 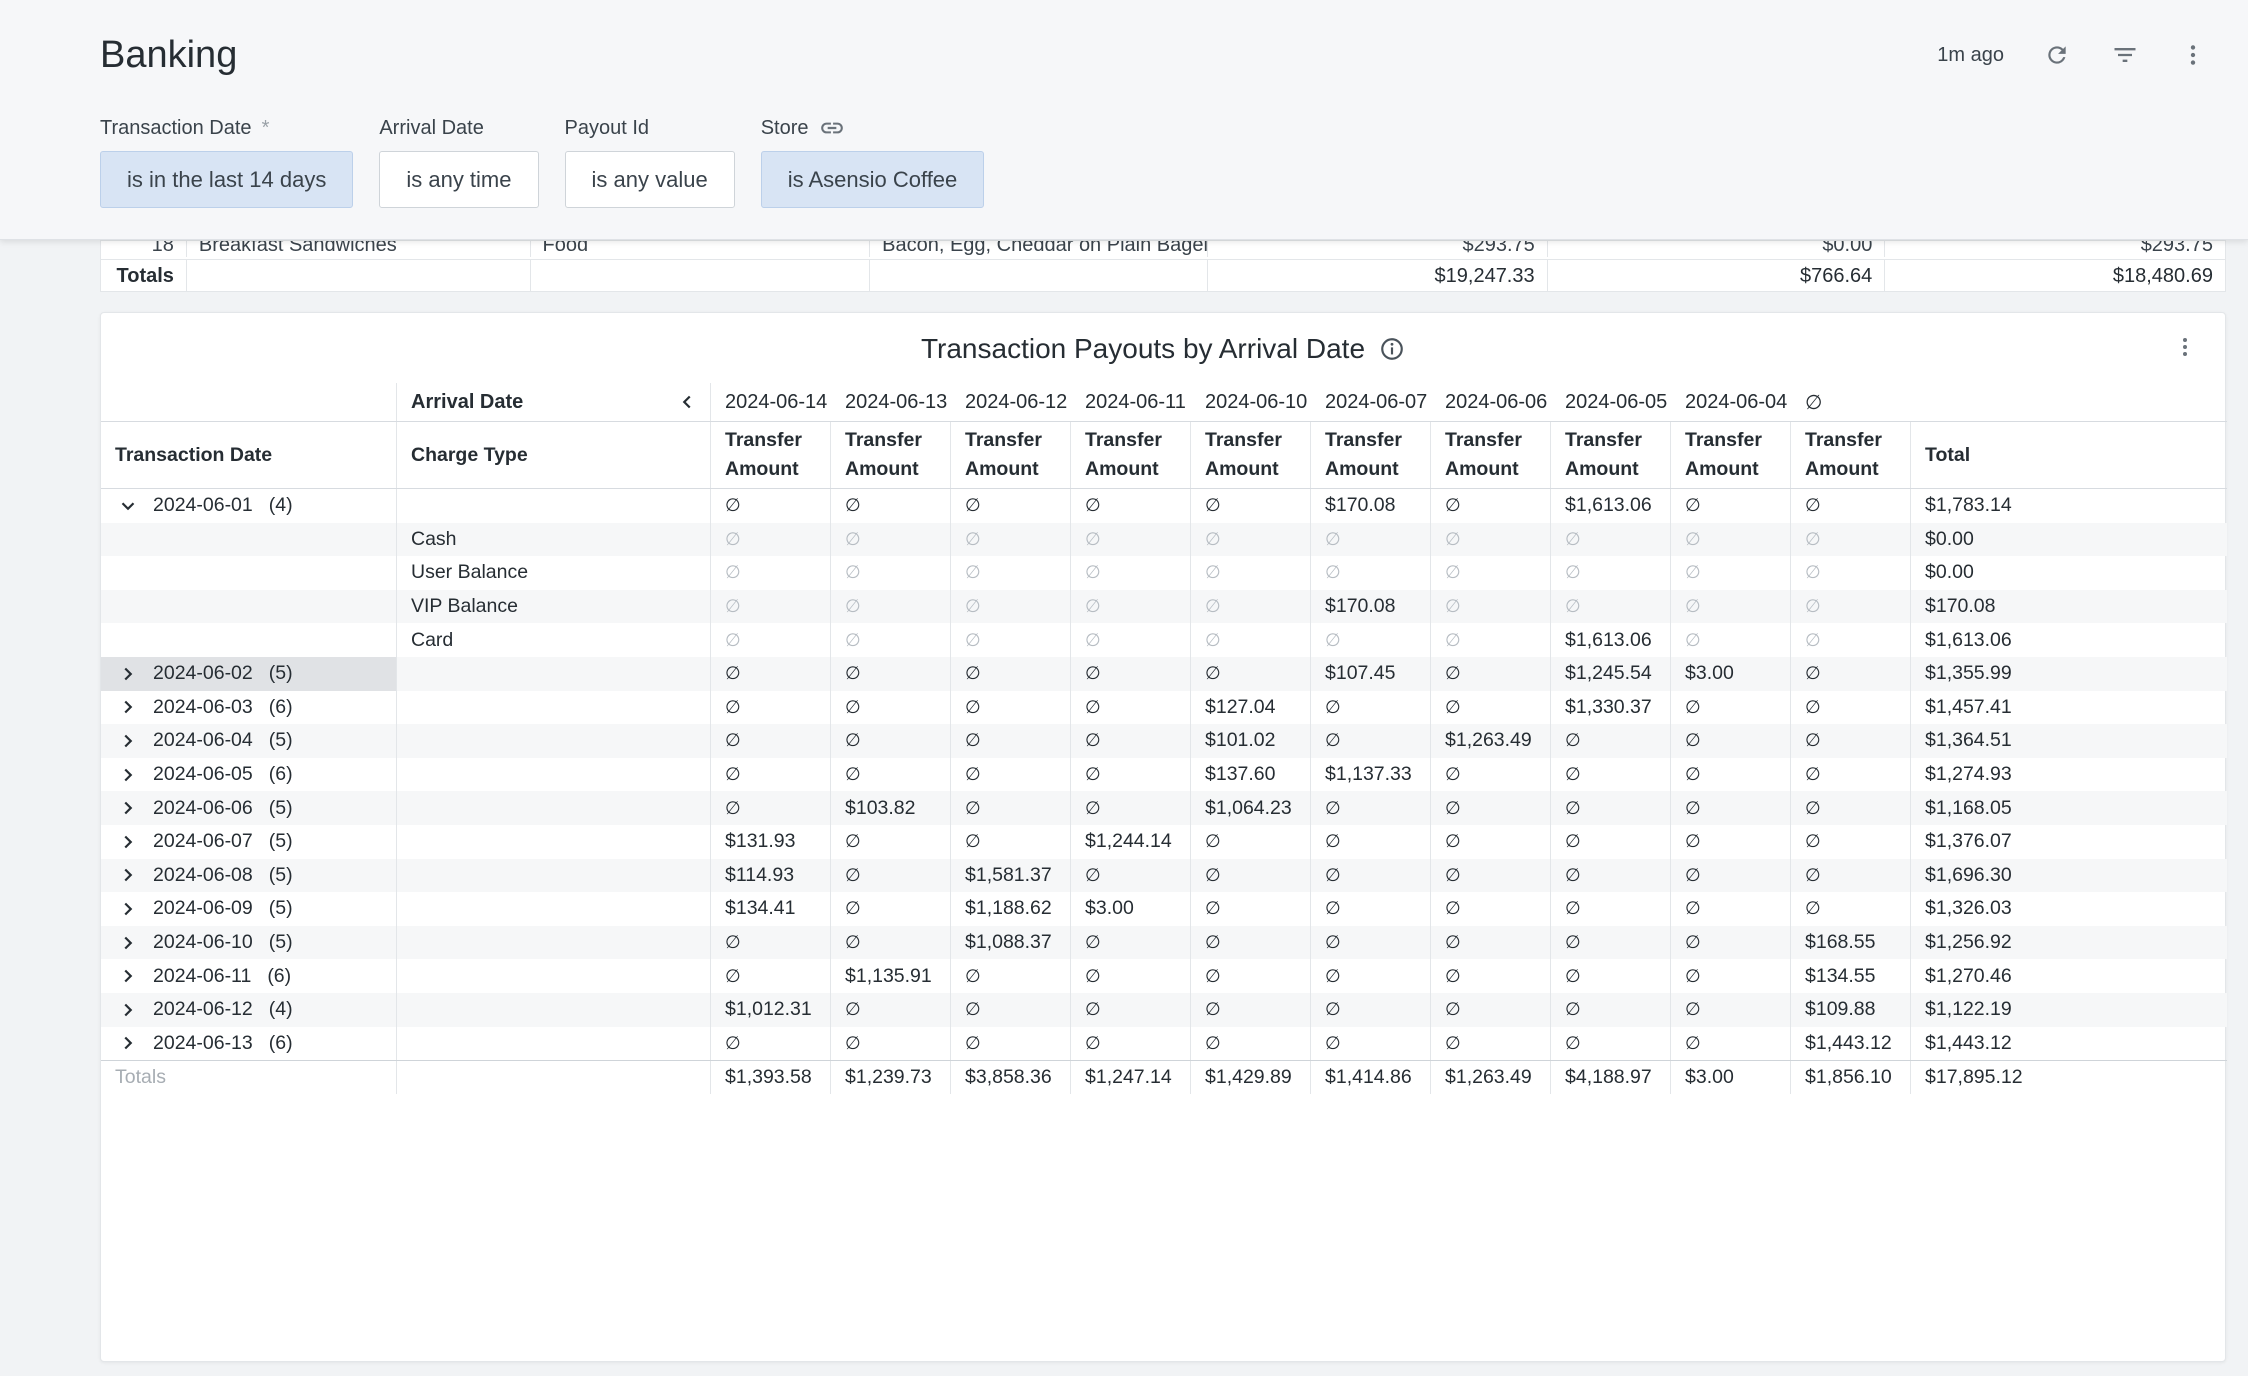 What do you see at coordinates (1611, 1077) in the screenshot?
I see `column-total-cell: $4,188.97` at bounding box center [1611, 1077].